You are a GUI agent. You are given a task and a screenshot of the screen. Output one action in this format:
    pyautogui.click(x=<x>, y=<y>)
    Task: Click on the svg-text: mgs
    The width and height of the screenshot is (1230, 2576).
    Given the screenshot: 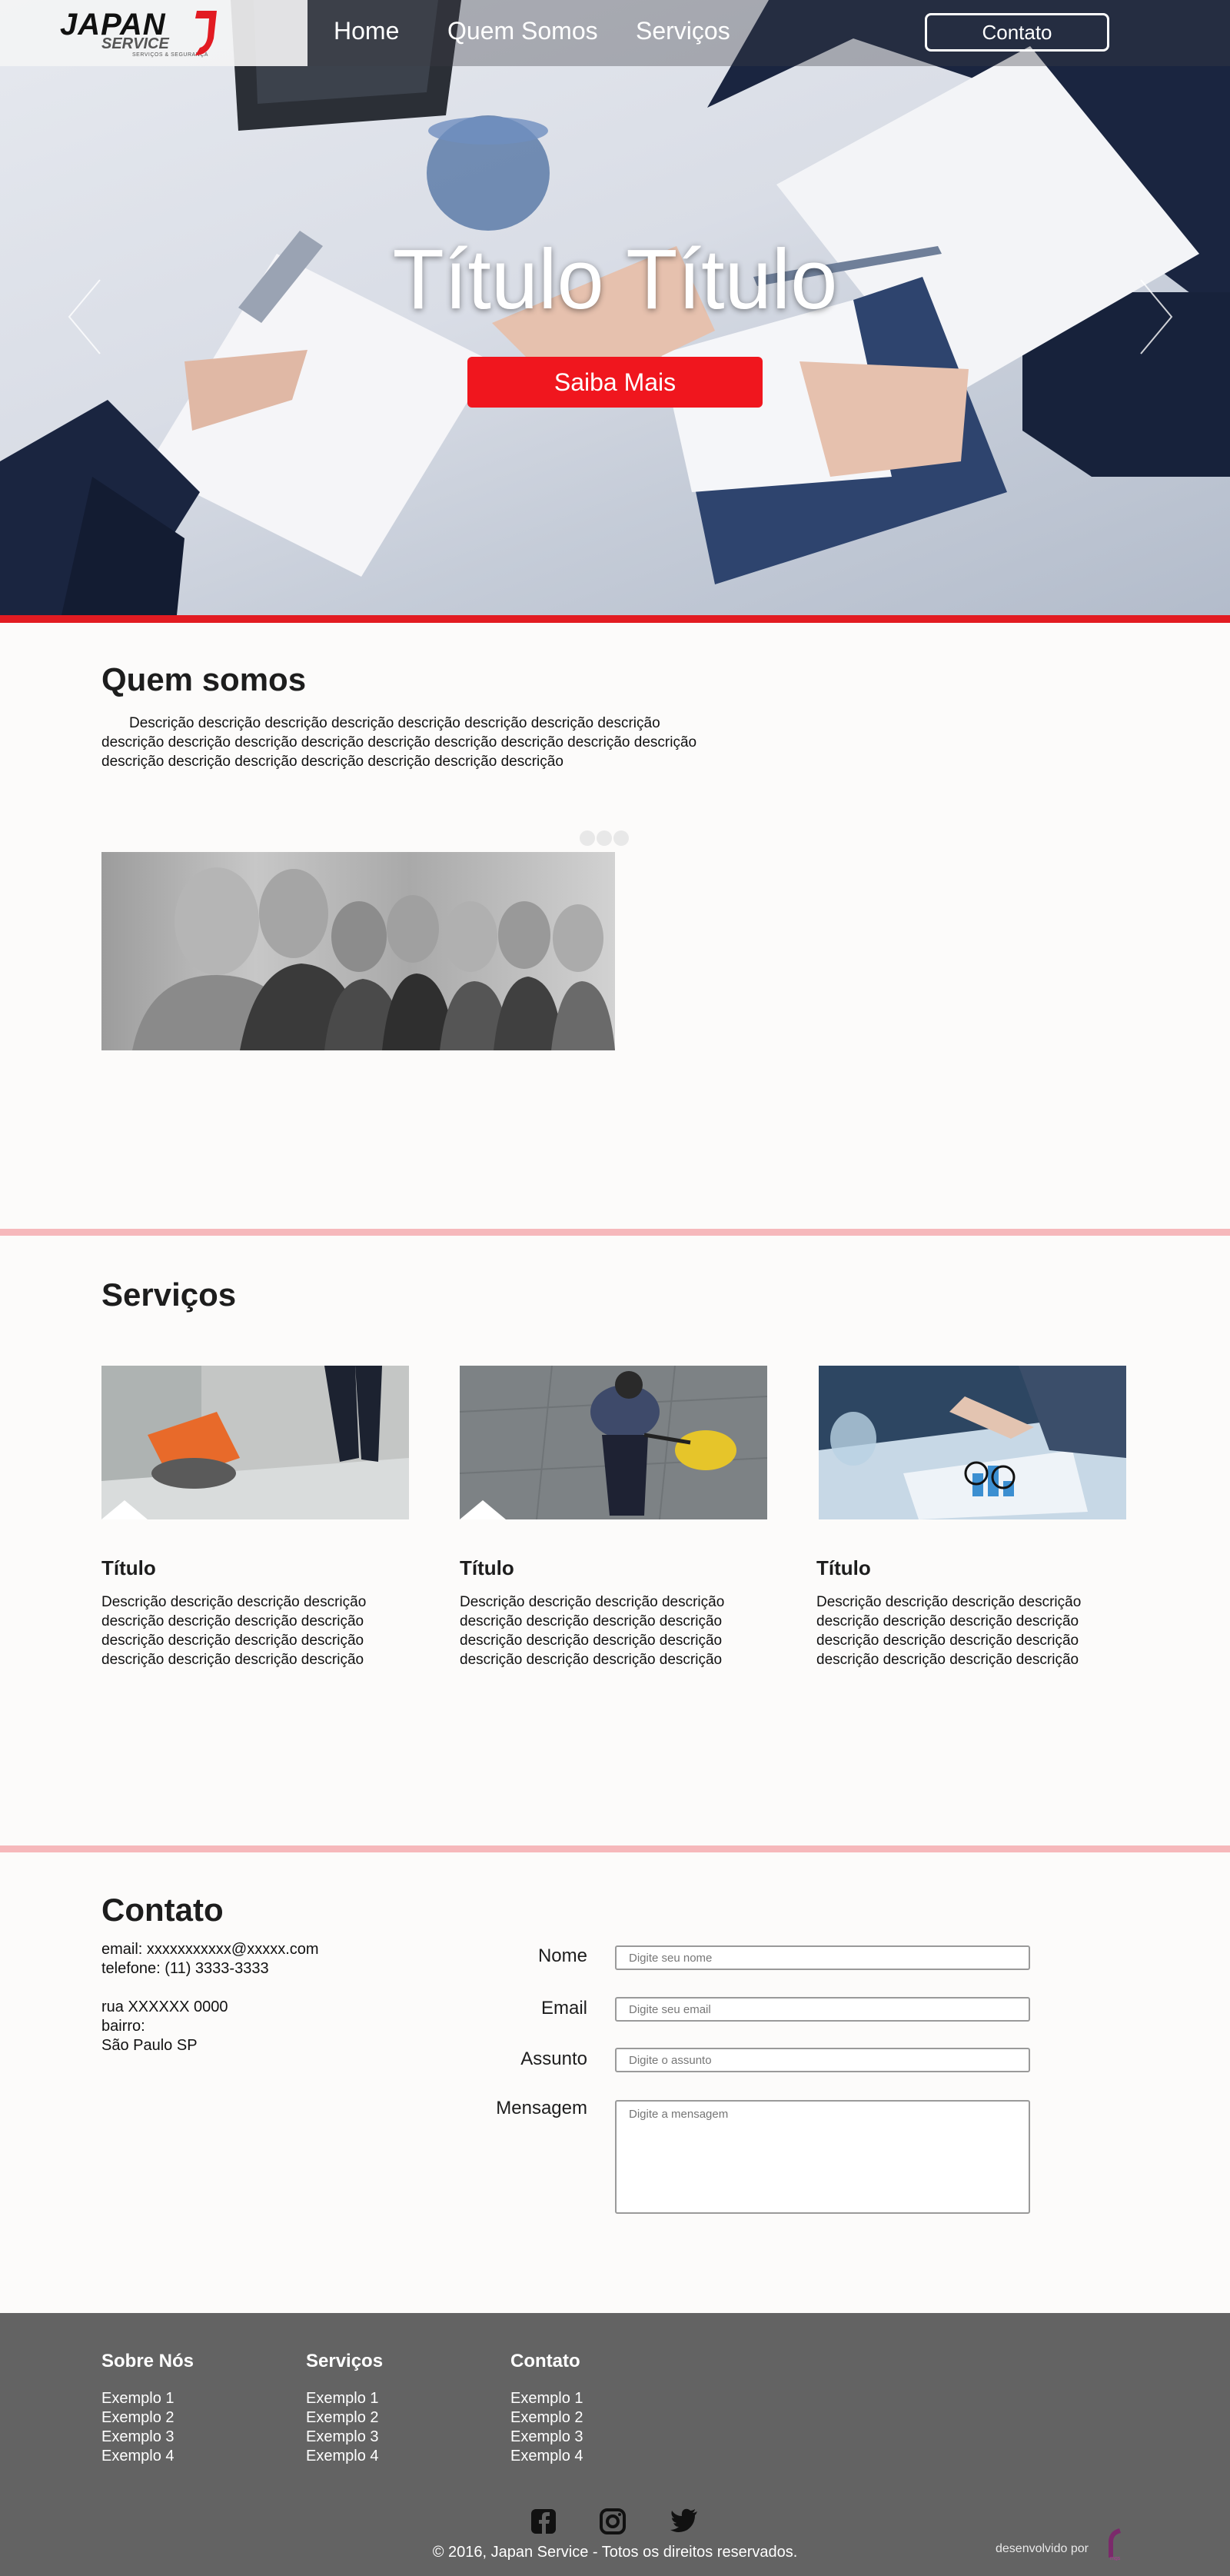 What is the action you would take?
    pyautogui.click(x=1115, y=2558)
    